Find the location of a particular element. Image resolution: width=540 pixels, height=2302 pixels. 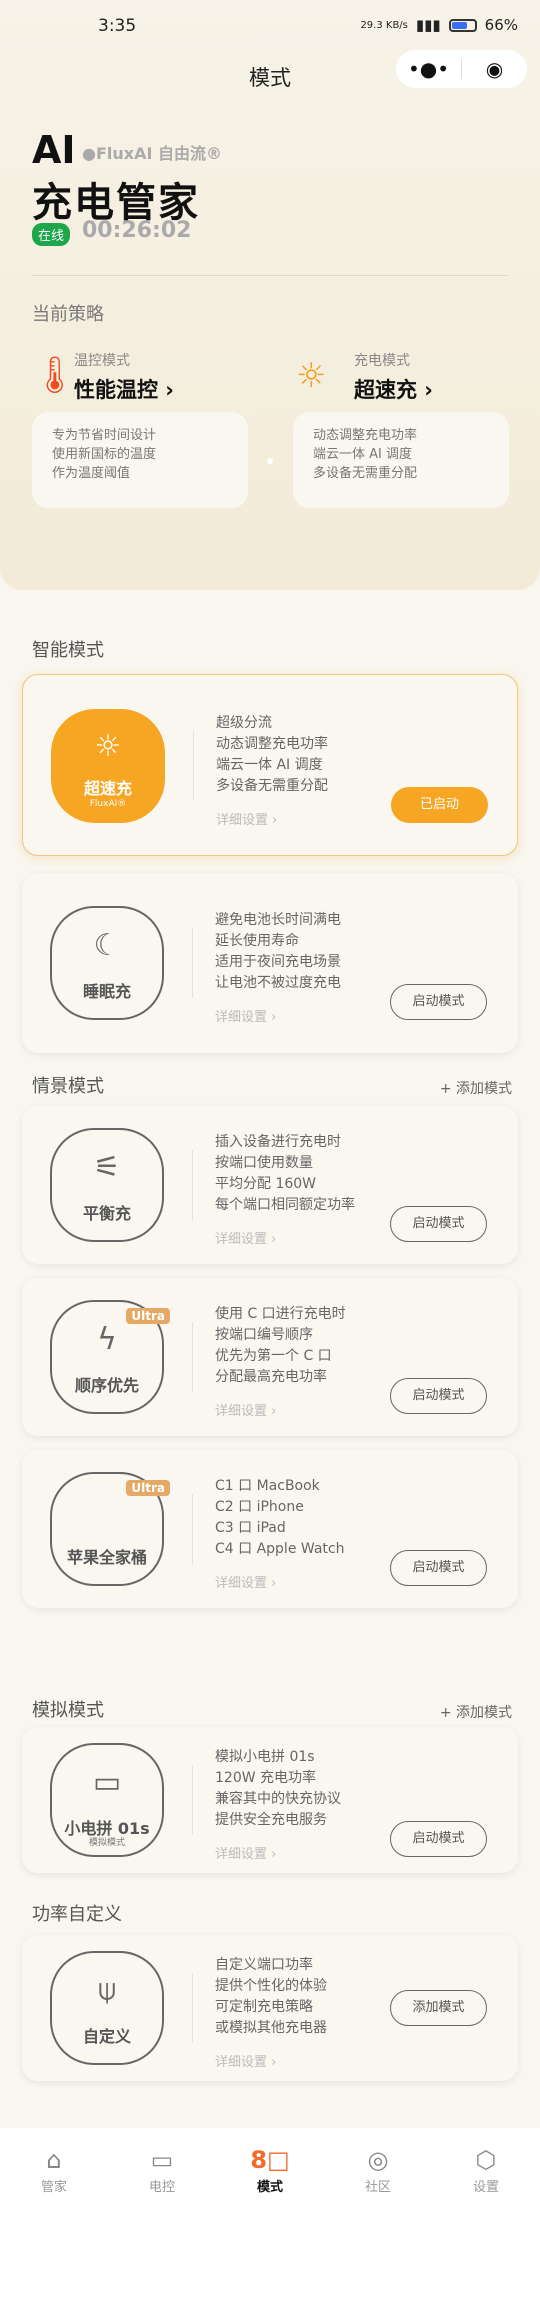

mode-description: 自定义端口功率 提供个性化的体验 可定制充电策略 或模拟其他充电器 is located at coordinates (271, 1997).